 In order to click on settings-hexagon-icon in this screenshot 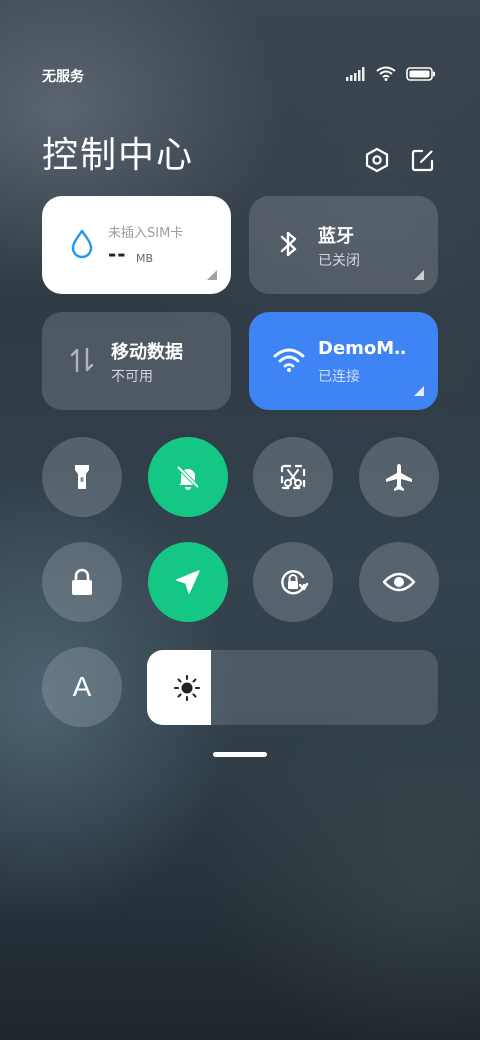, I will do `click(377, 160)`.